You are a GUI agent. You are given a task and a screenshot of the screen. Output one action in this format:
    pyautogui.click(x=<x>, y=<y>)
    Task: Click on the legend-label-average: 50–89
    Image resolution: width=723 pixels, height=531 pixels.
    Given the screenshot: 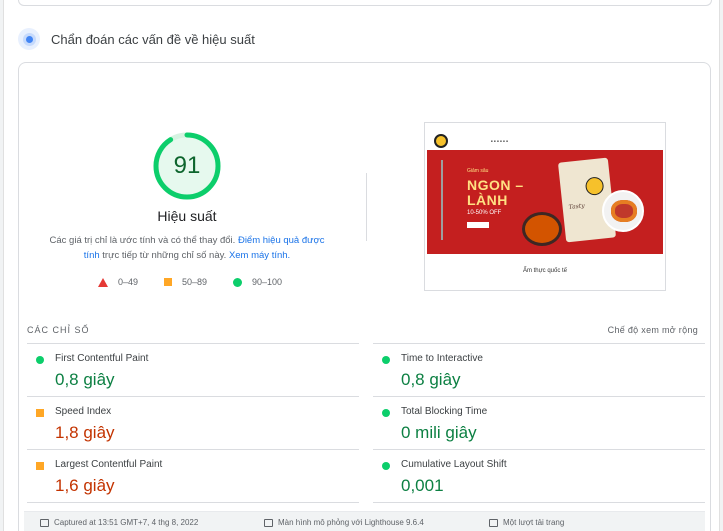 What is the action you would take?
    pyautogui.click(x=195, y=282)
    